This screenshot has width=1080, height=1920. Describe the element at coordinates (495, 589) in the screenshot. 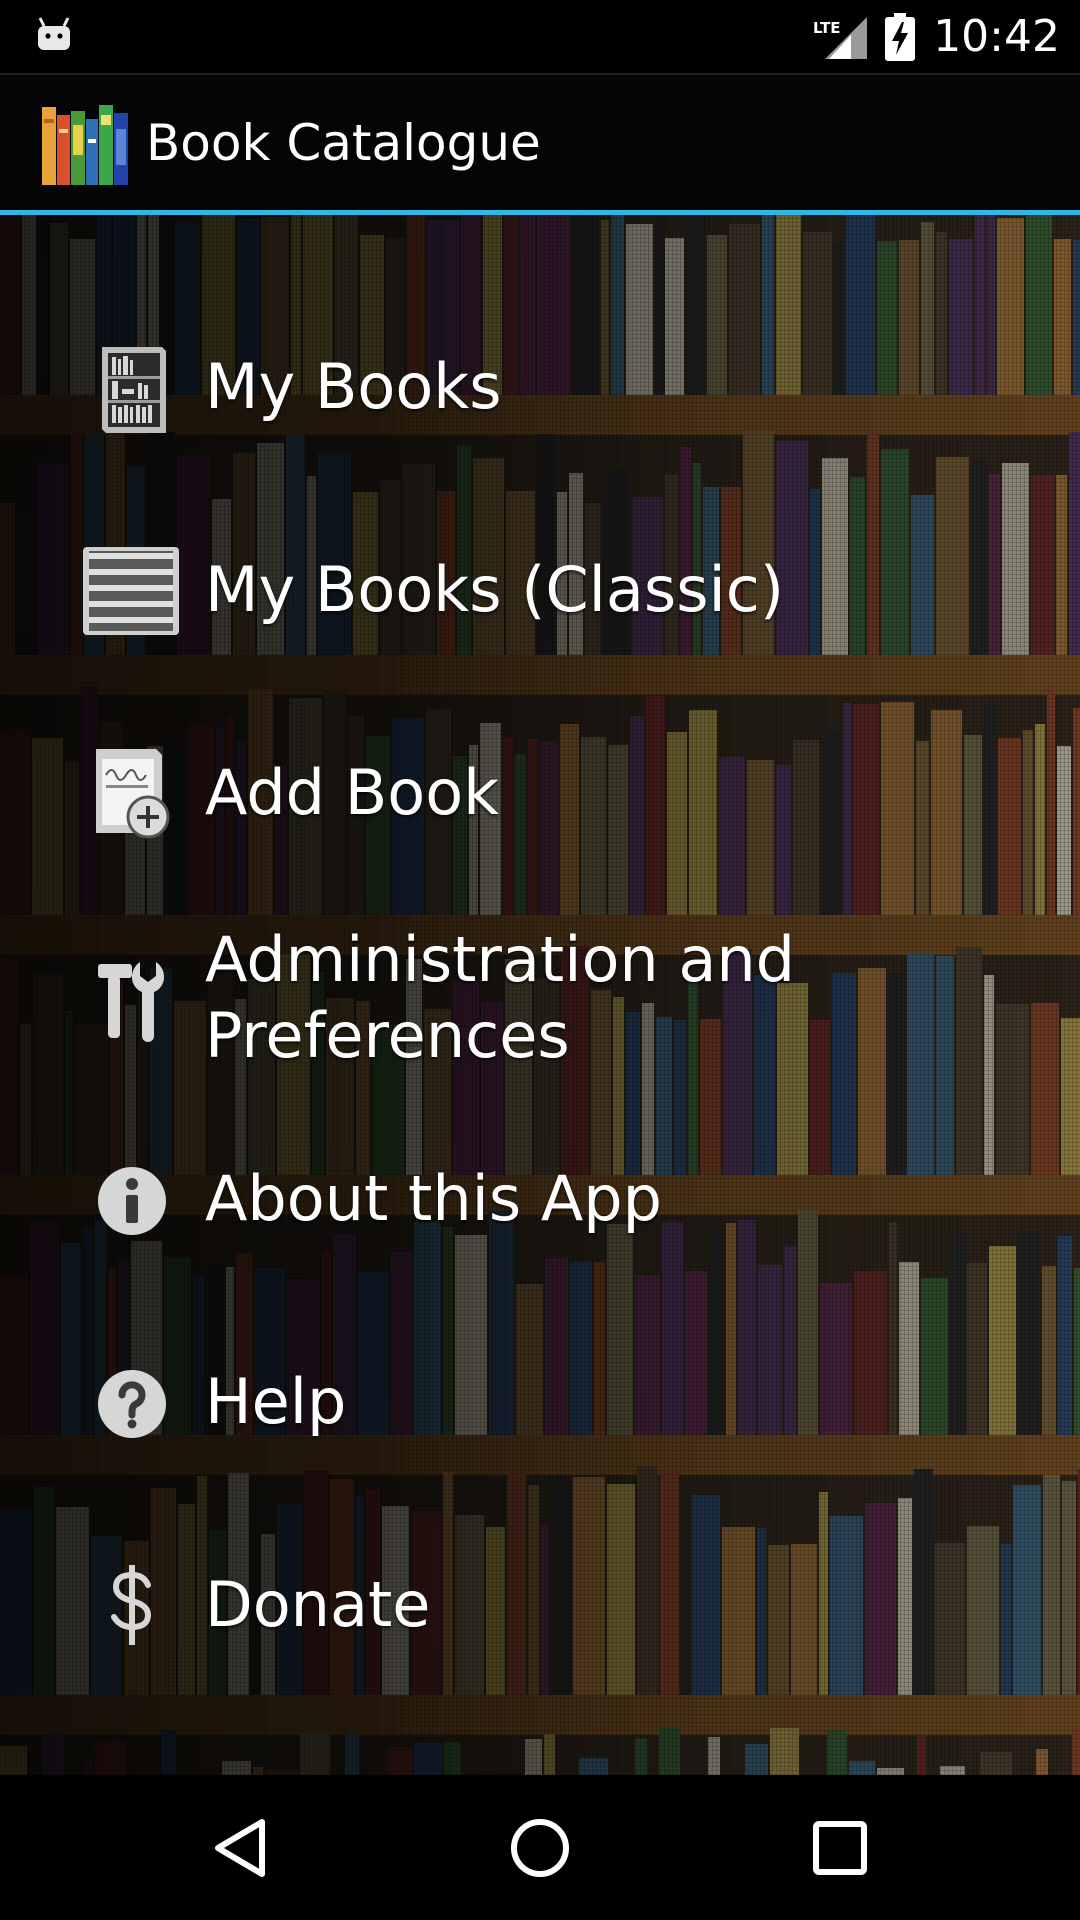

I see `menu-item-label: My Books (Classic)` at that location.